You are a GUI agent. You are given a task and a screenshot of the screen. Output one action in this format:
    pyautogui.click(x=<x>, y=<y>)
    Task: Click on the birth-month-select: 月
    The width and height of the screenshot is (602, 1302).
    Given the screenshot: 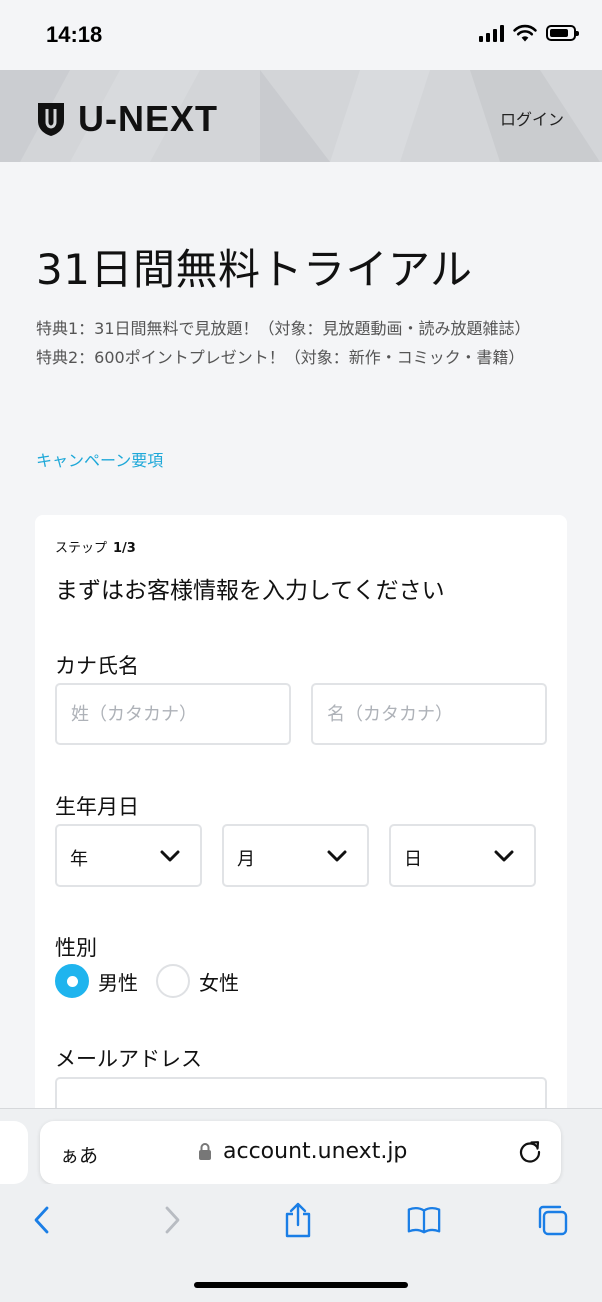 What is the action you would take?
    pyautogui.click(x=295, y=855)
    